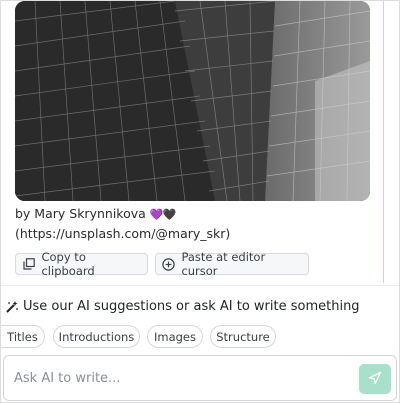 This screenshot has width=400, height=403. Describe the element at coordinates (168, 264) in the screenshot. I see `plus-circle-icon` at that location.